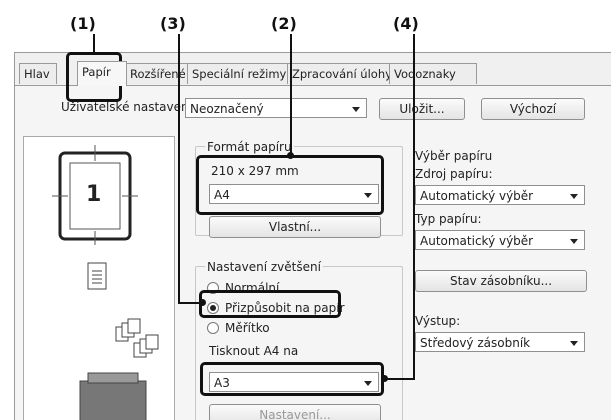 Image resolution: width=611 pixels, height=420 pixels. I want to click on user-settings-select: Neoznačený, so click(276, 108).